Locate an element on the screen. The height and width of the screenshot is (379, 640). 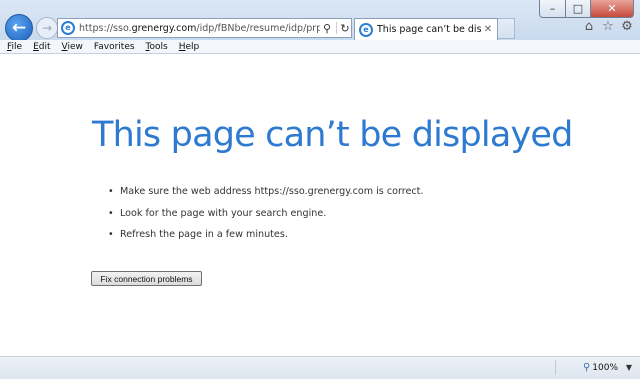
menu-help: Help is located at coordinates (189, 47).